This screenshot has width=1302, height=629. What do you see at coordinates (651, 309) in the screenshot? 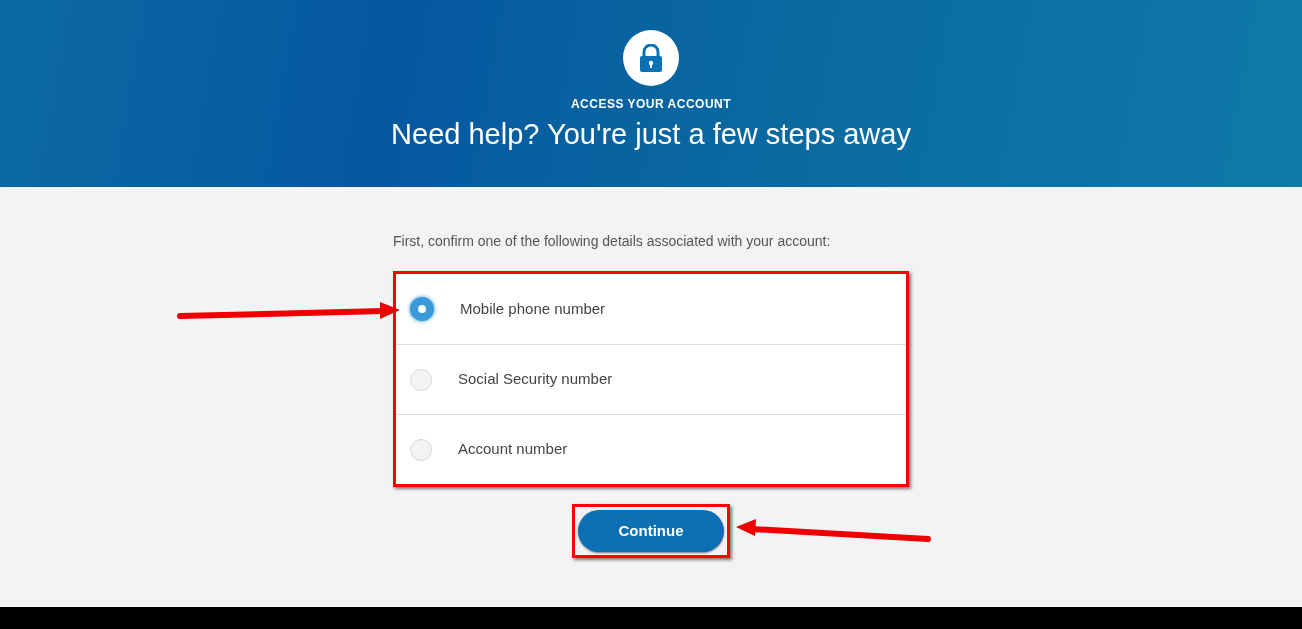
I see `radio-option: Mobile phone number` at bounding box center [651, 309].